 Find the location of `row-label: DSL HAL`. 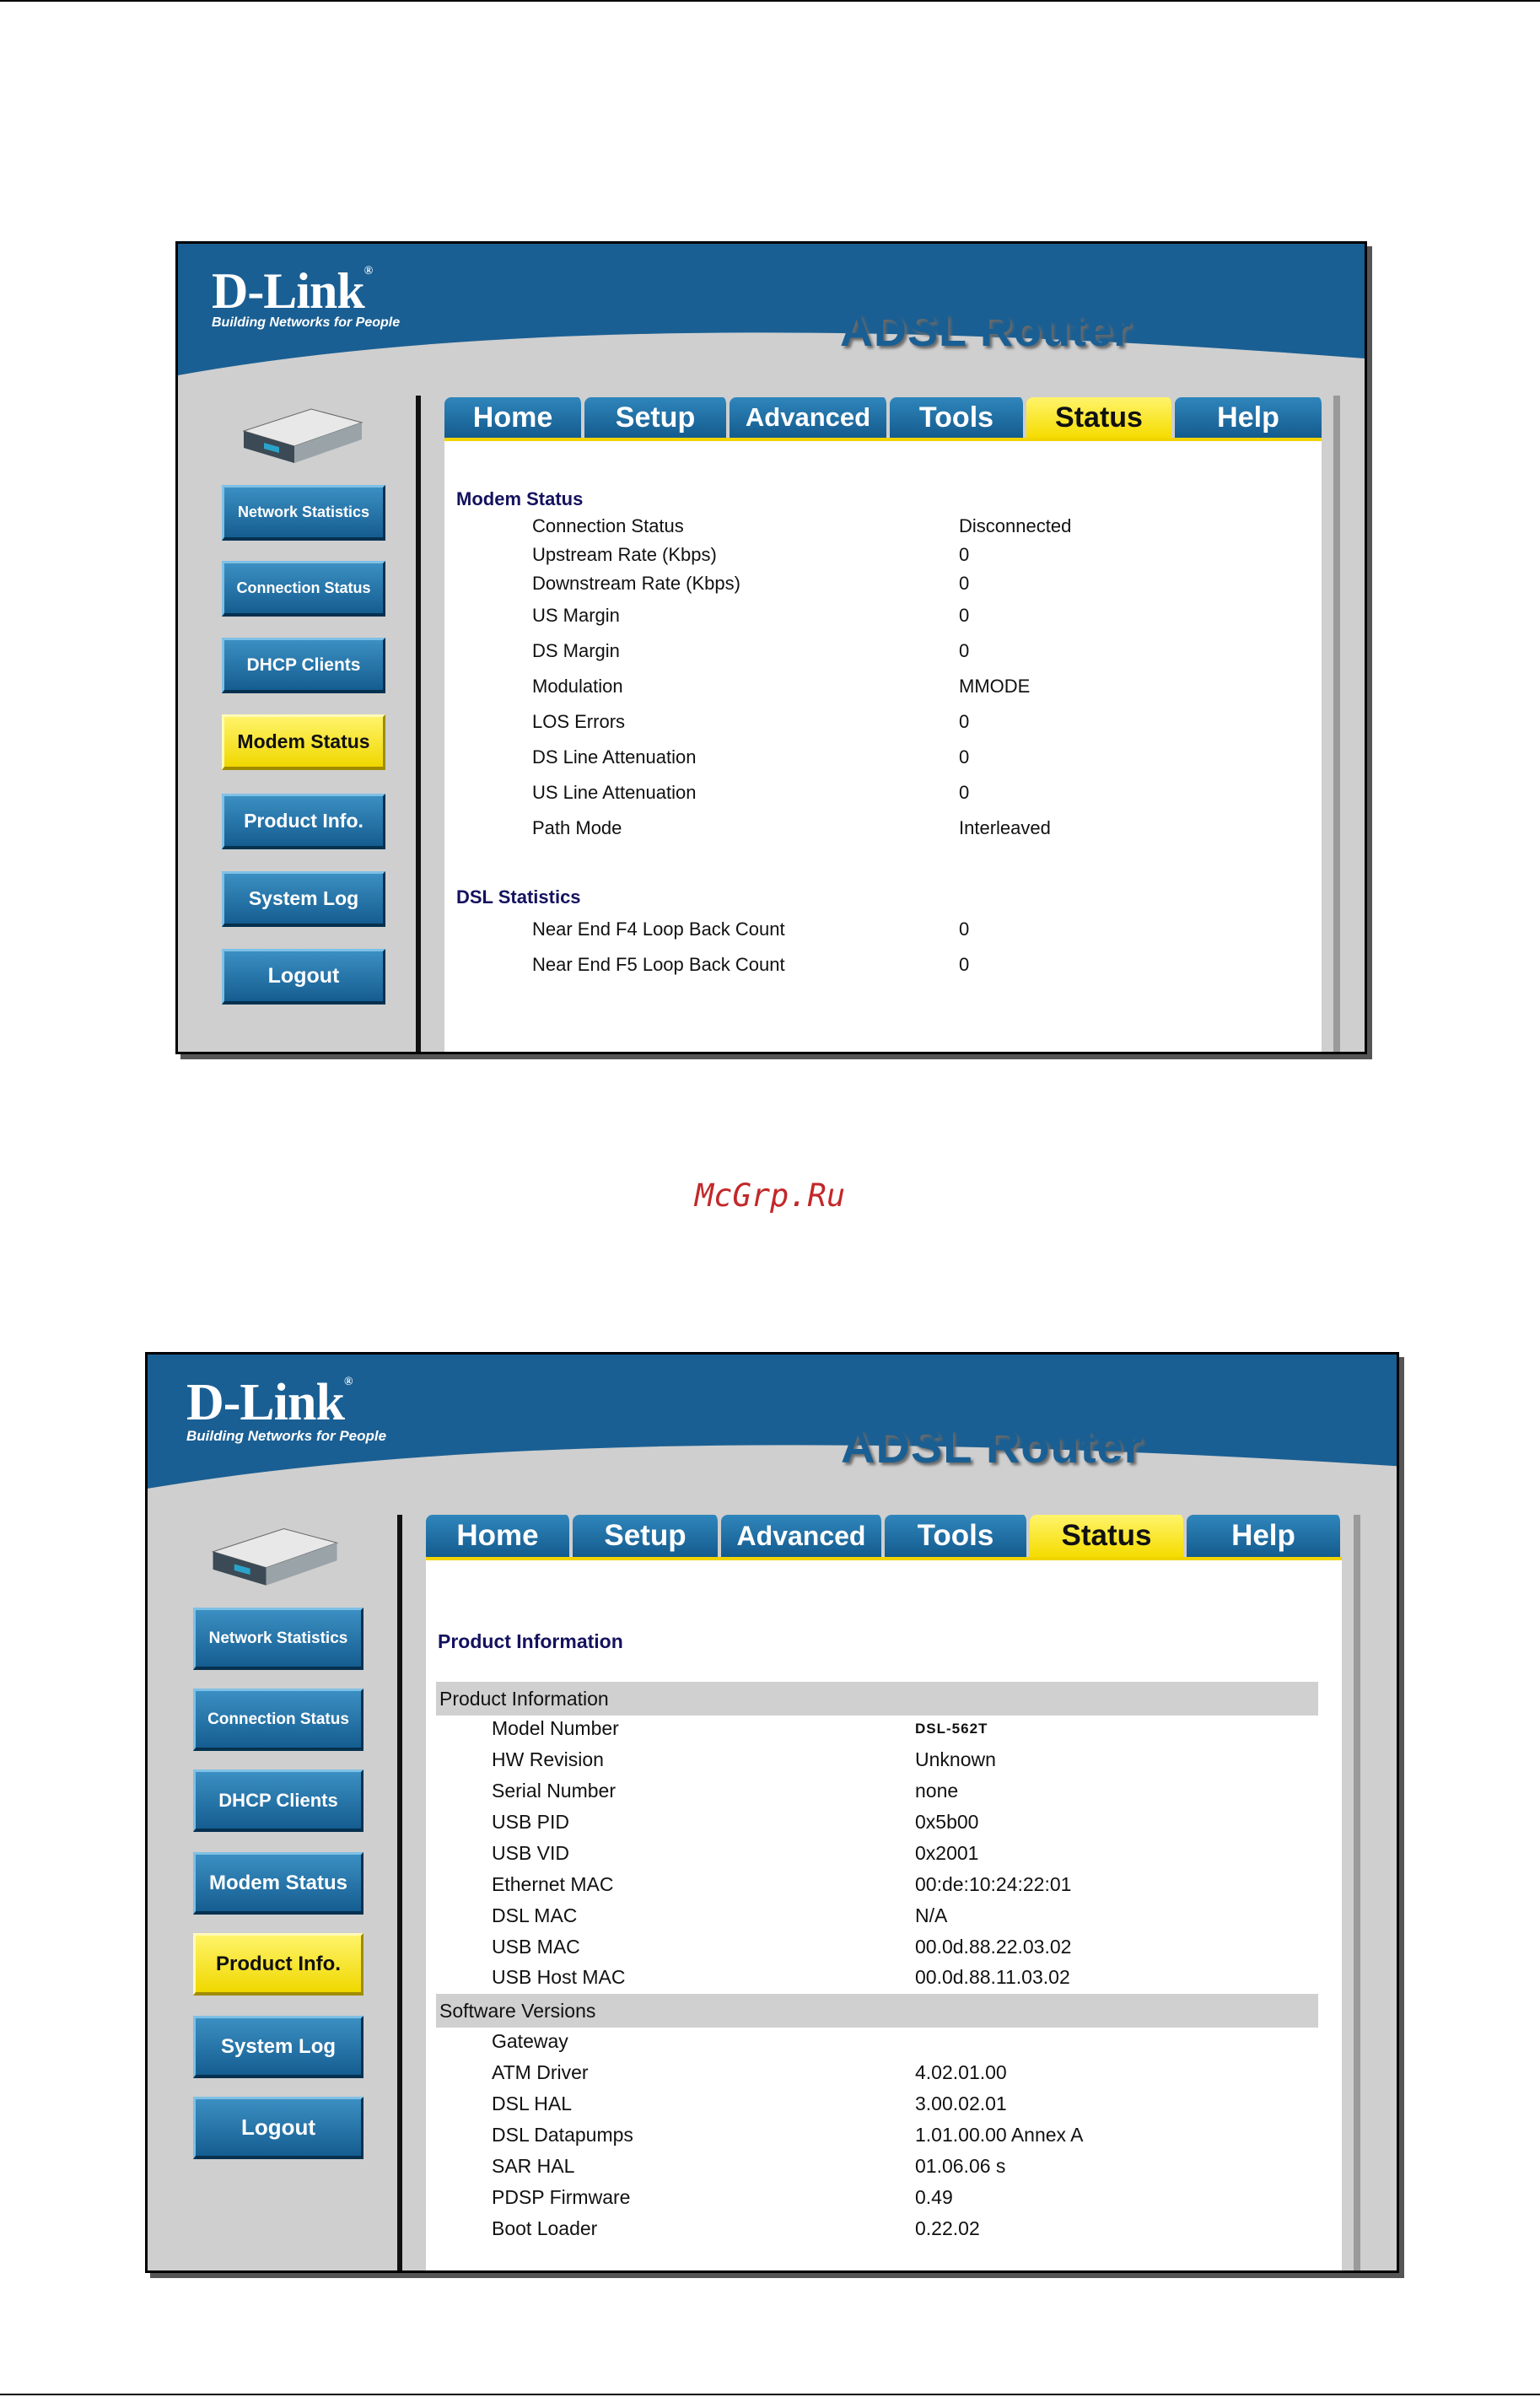

row-label: DSL HAL is located at coordinates (532, 2104).